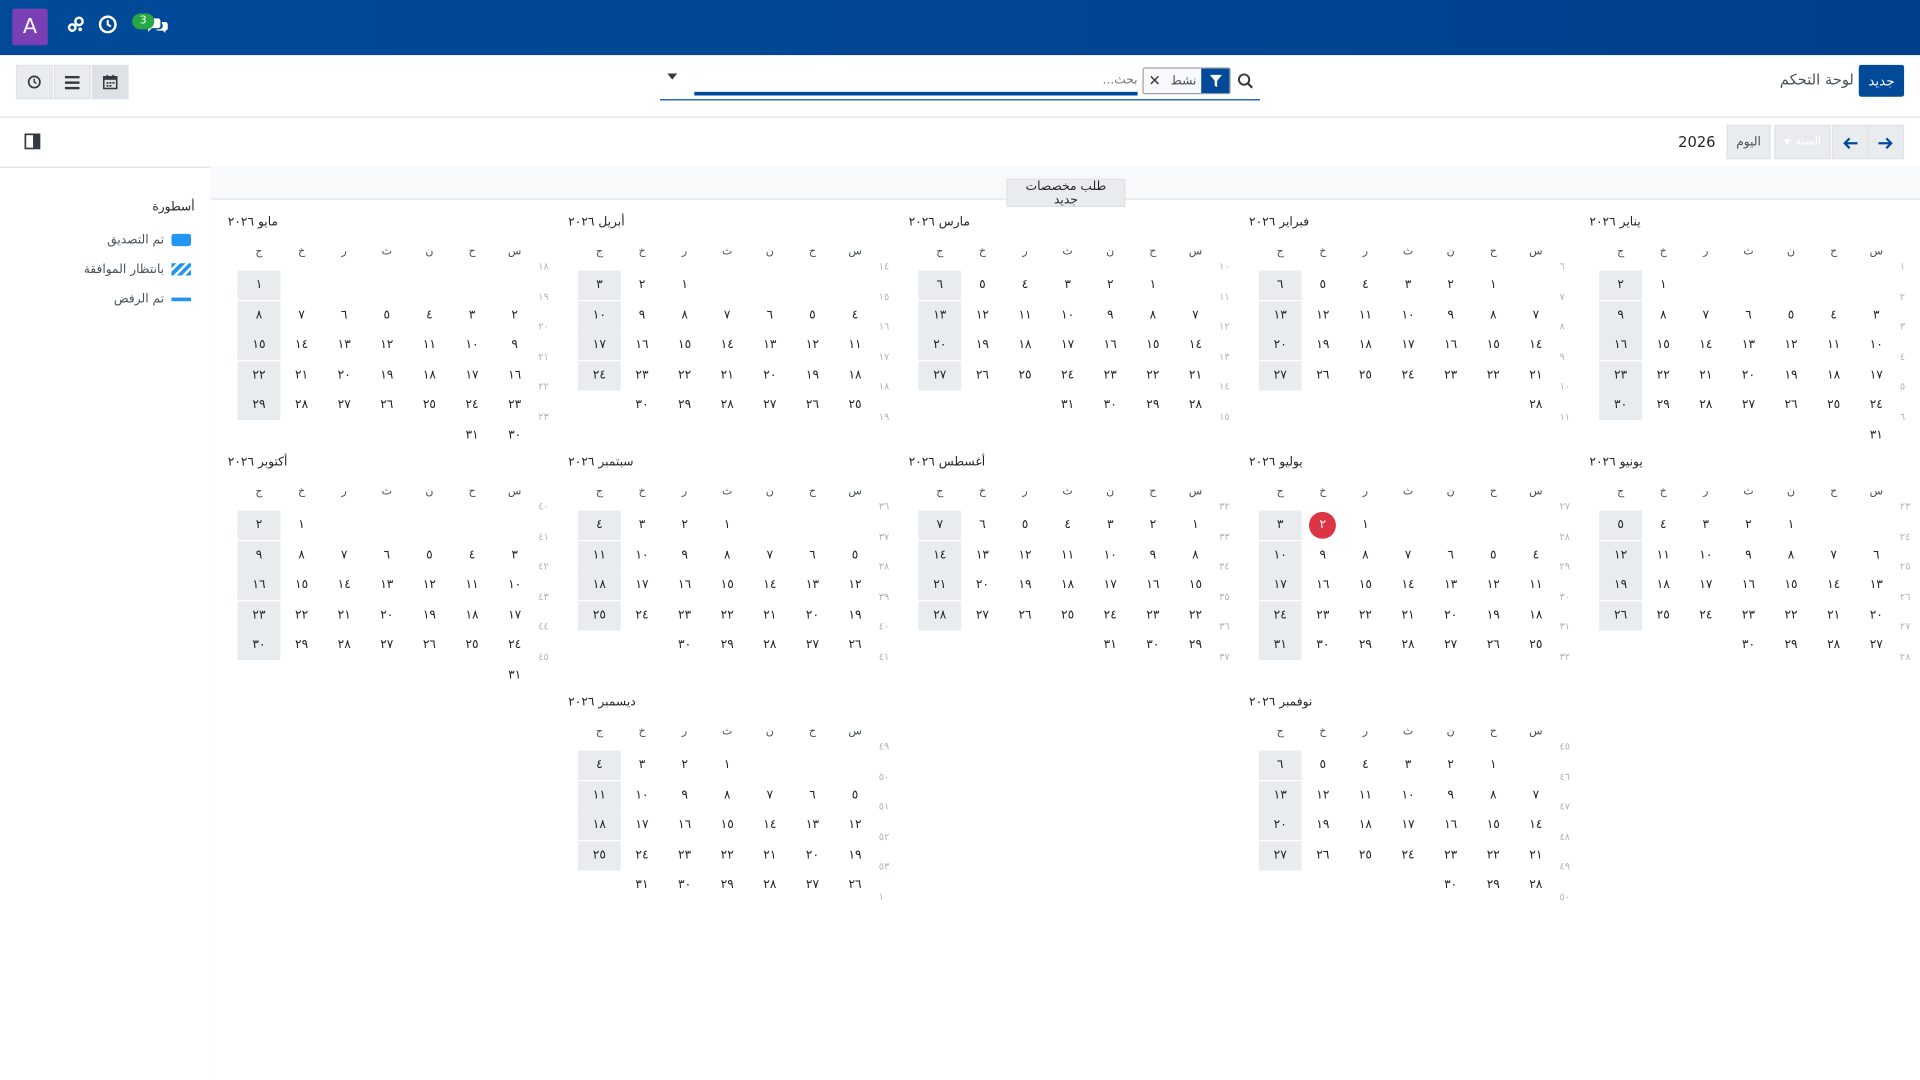 Image resolution: width=1920 pixels, height=1080 pixels. I want to click on day-cell: ١٥, so click(1493, 345).